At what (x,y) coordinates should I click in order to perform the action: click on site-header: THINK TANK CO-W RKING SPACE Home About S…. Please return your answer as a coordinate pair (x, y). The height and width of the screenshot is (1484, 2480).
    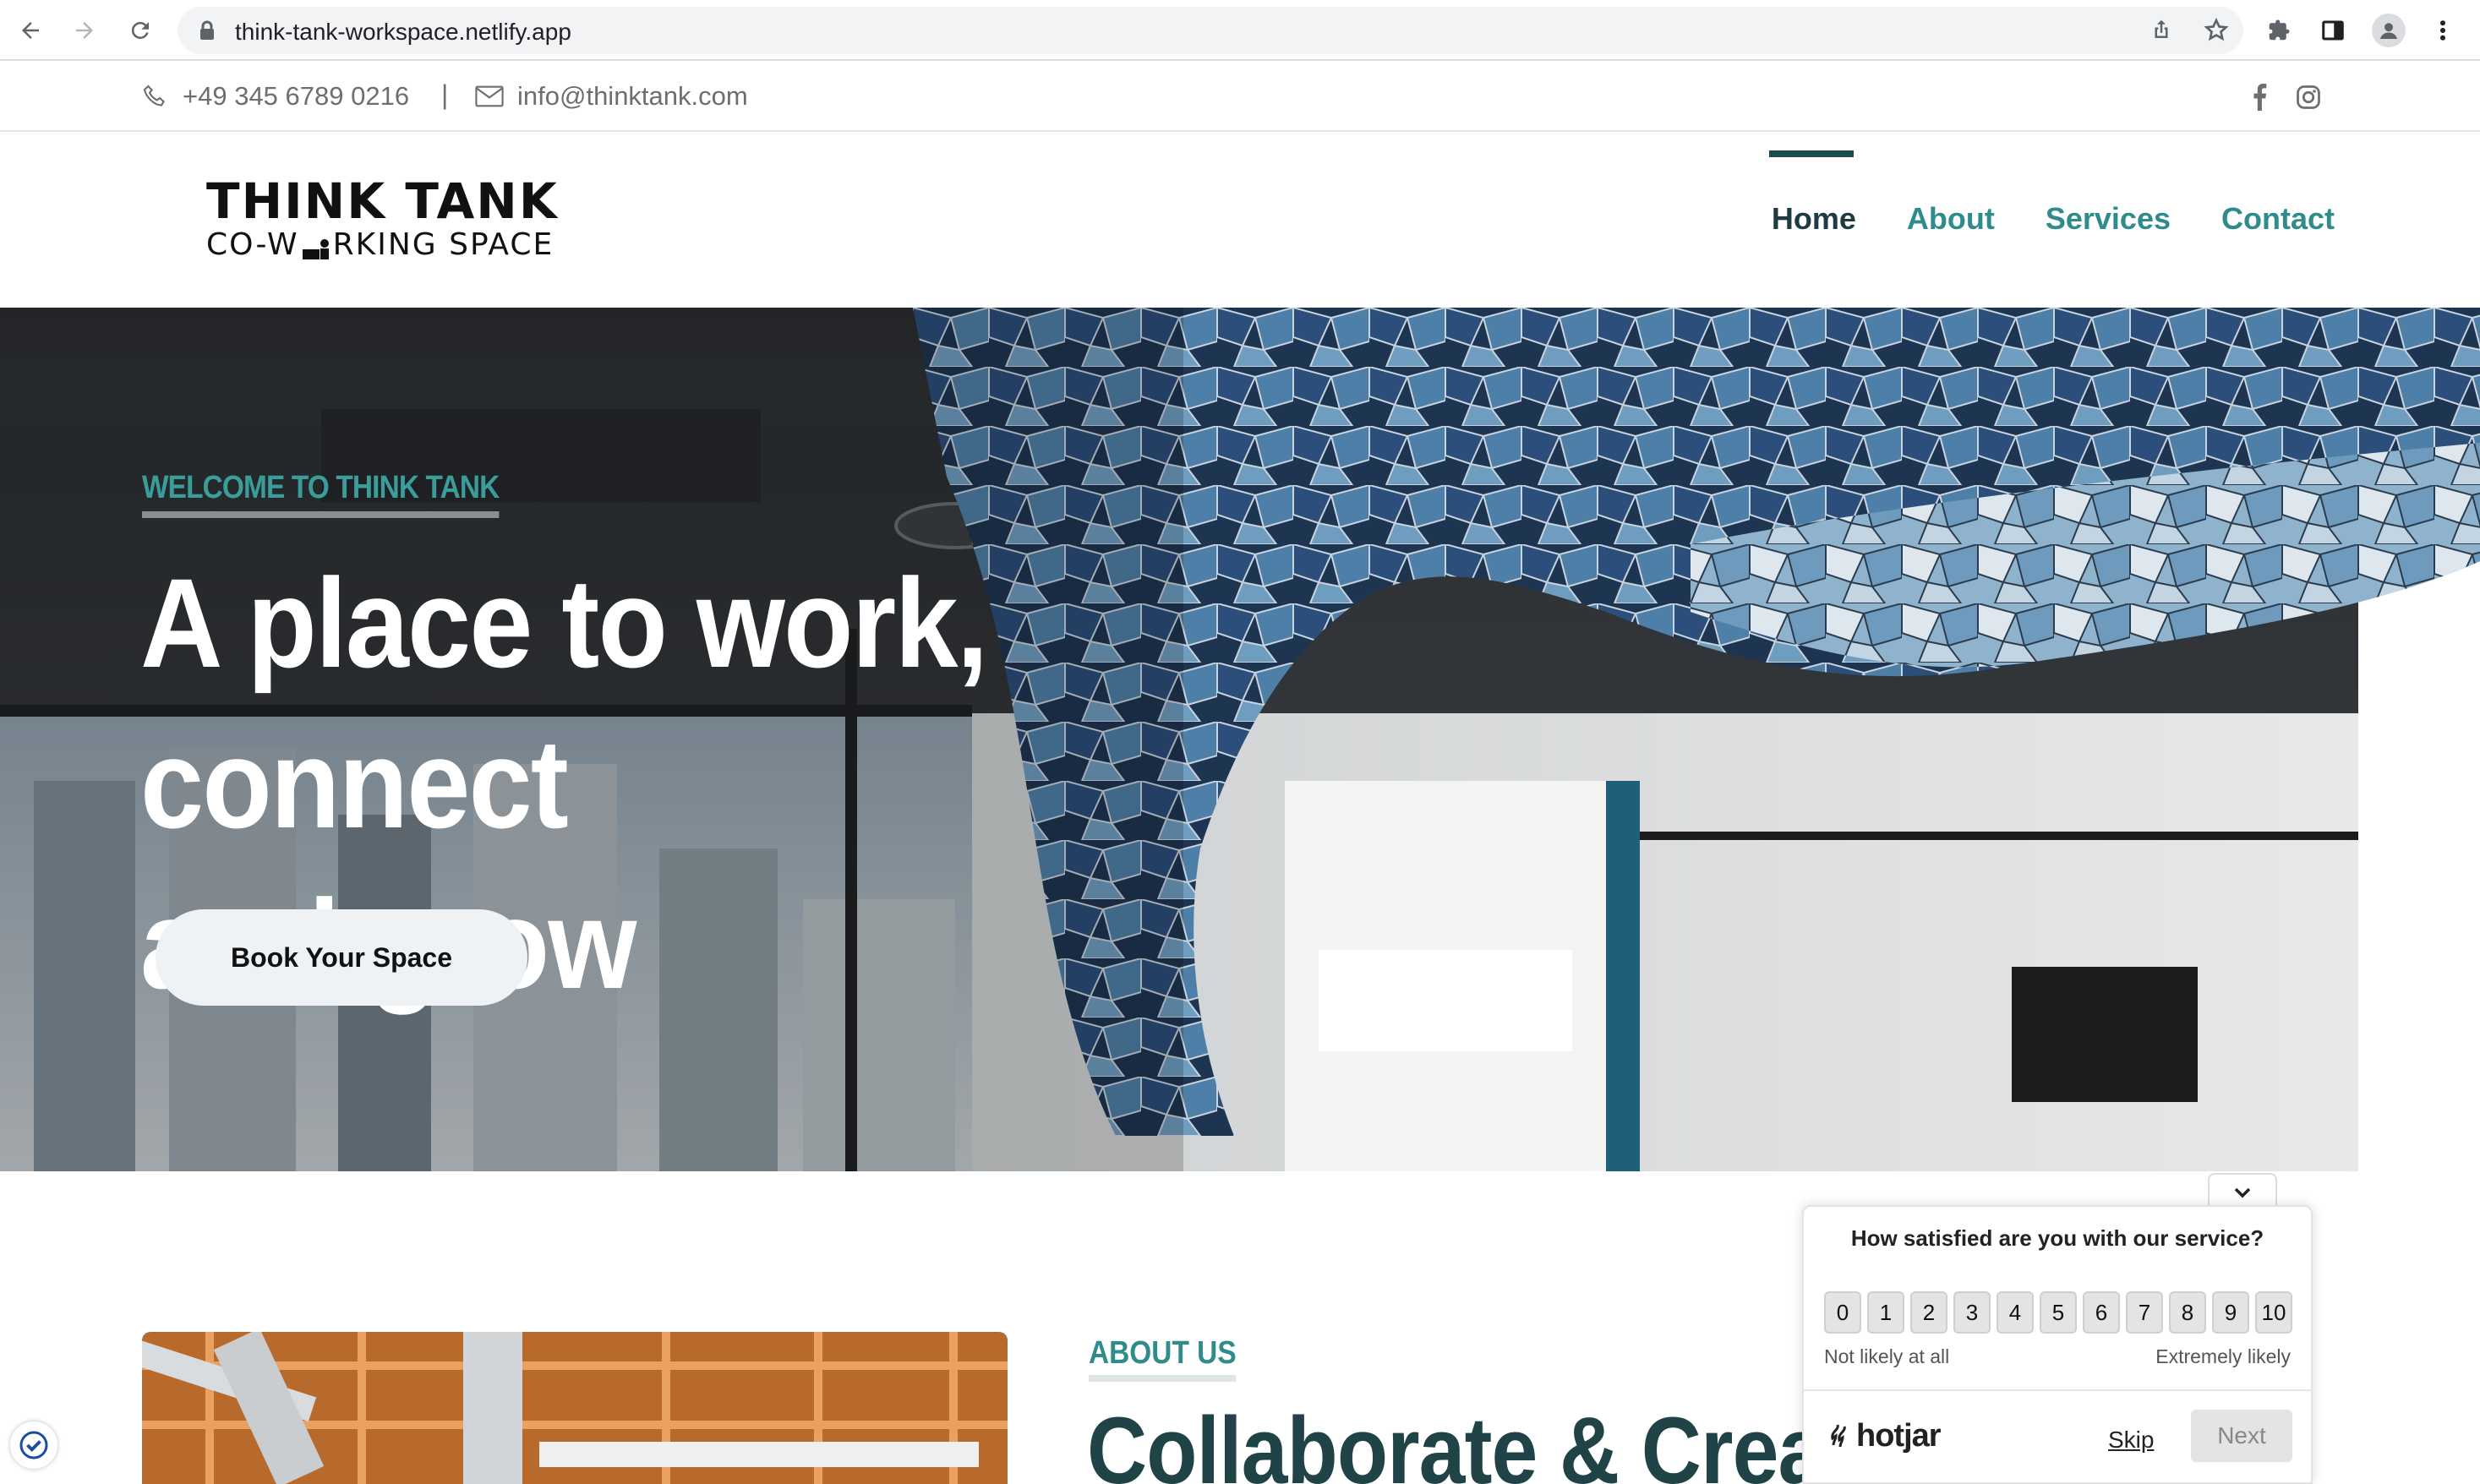
    Looking at the image, I should click on (1240, 220).